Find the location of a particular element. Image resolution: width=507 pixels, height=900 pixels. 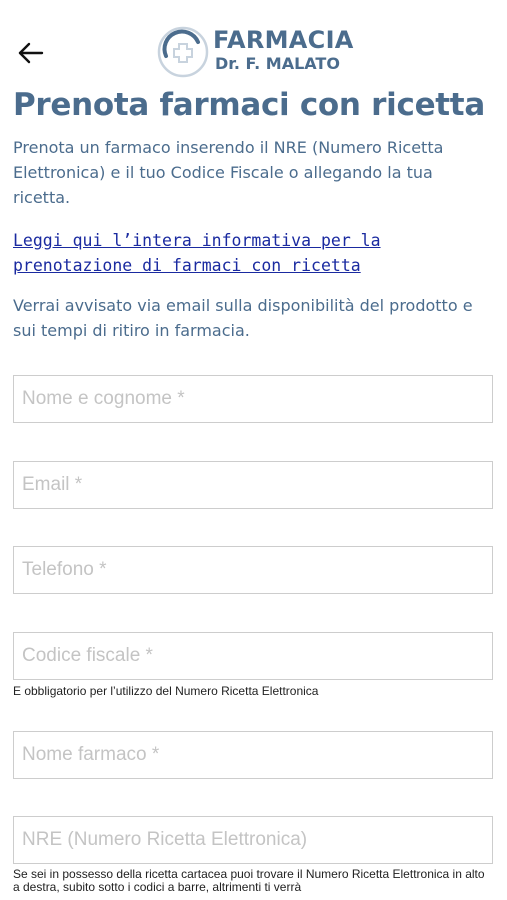

logo-name: FARMACIA is located at coordinates (283, 40).